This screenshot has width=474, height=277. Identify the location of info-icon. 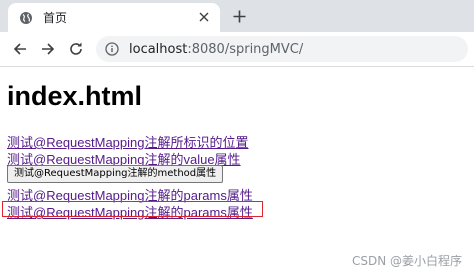
(112, 49).